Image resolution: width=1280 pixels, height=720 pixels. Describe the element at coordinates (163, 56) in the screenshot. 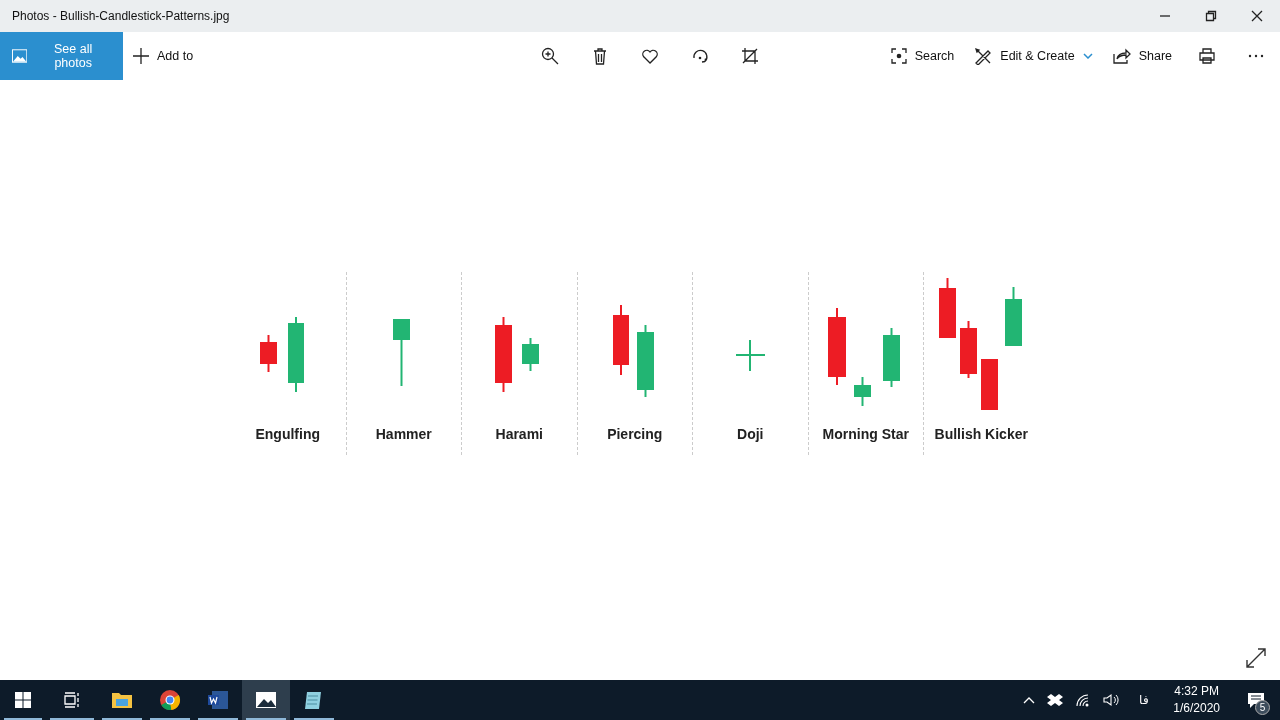

I see `add-to-button: Add to` at that location.